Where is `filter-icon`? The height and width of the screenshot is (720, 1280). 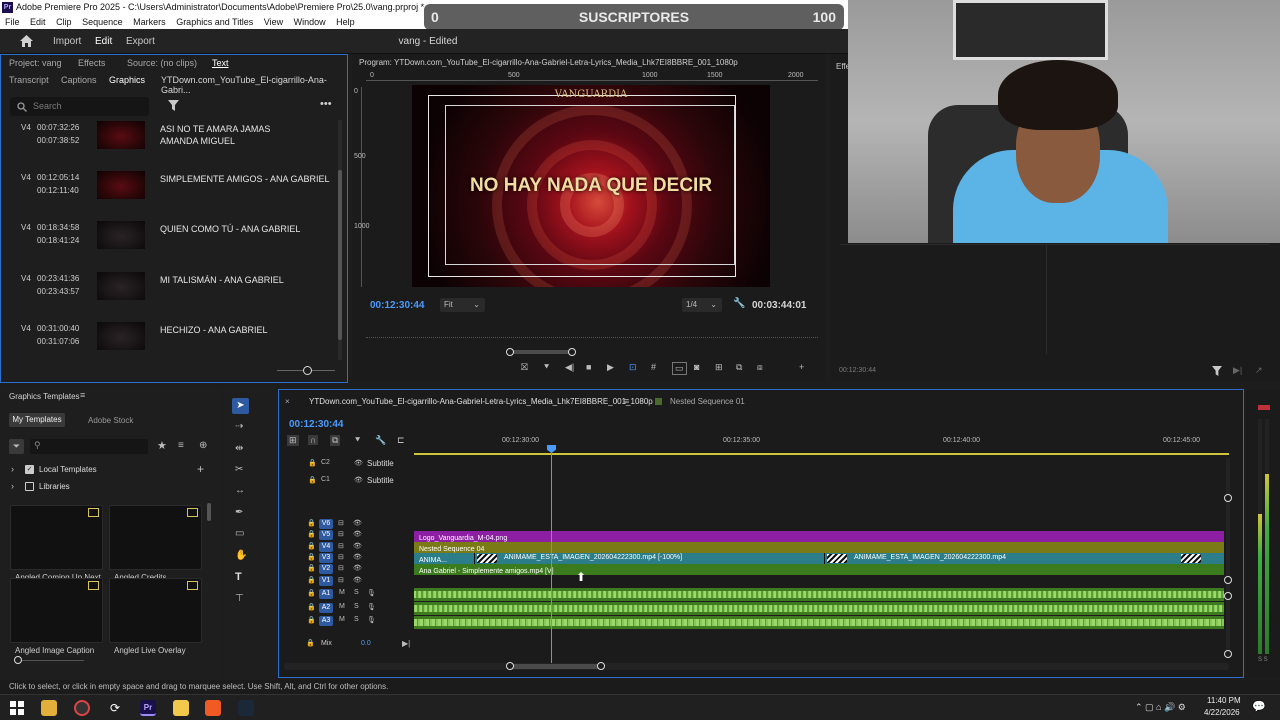 filter-icon is located at coordinates (1217, 371).